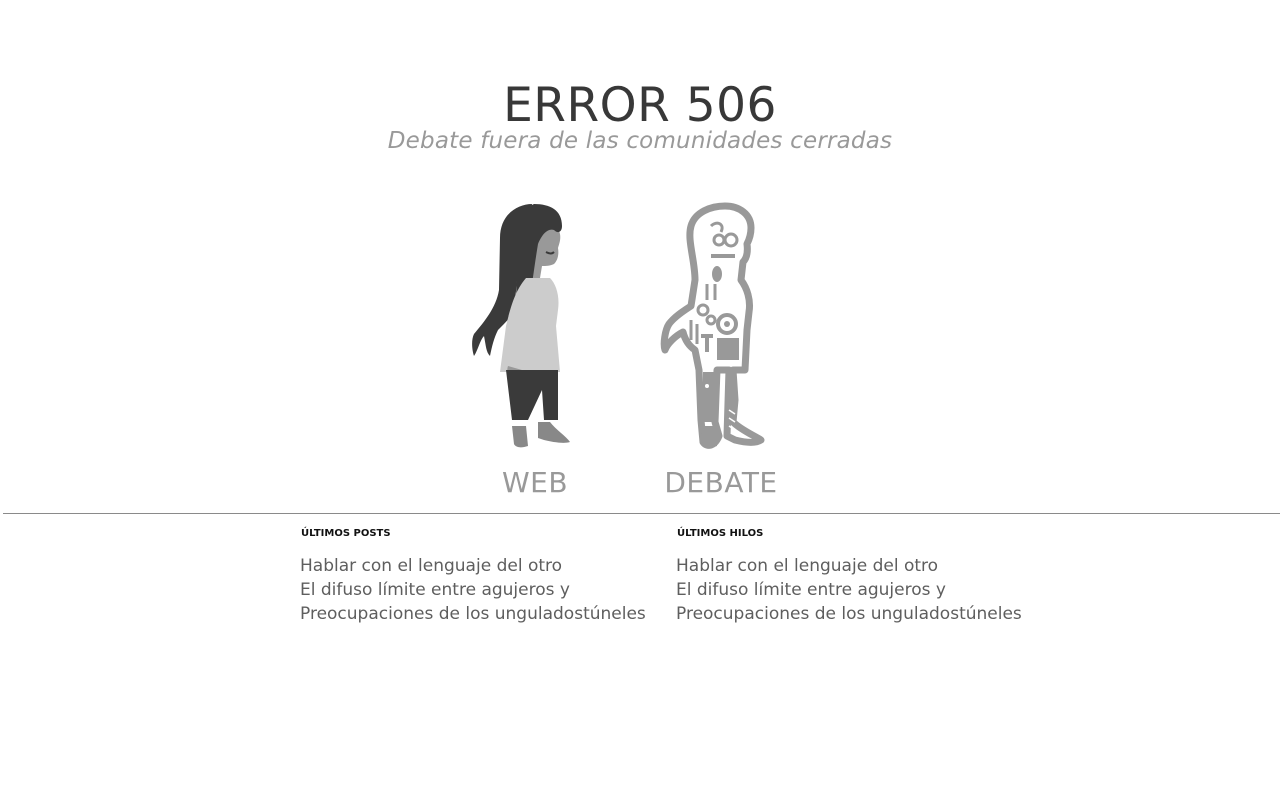 This screenshot has width=1280, height=800. What do you see at coordinates (720, 327) in the screenshot?
I see `debate-figure-illustration` at bounding box center [720, 327].